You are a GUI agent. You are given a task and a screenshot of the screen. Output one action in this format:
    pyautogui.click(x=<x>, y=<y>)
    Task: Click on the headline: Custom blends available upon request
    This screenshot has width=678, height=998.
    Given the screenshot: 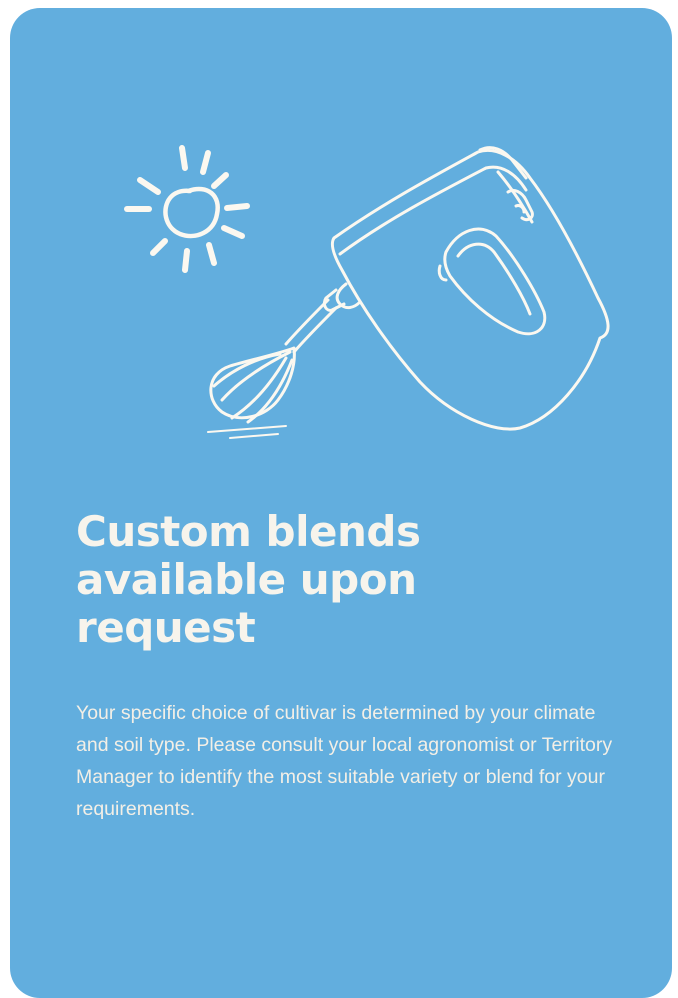 What is the action you would take?
    pyautogui.click(x=248, y=579)
    